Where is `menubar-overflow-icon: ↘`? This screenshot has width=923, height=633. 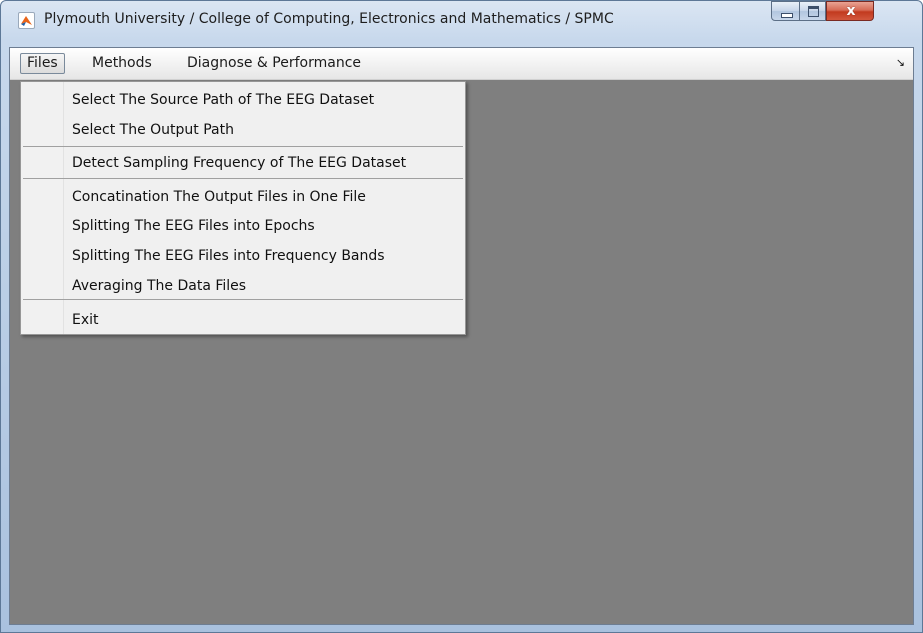
menubar-overflow-icon: ↘ is located at coordinates (900, 62).